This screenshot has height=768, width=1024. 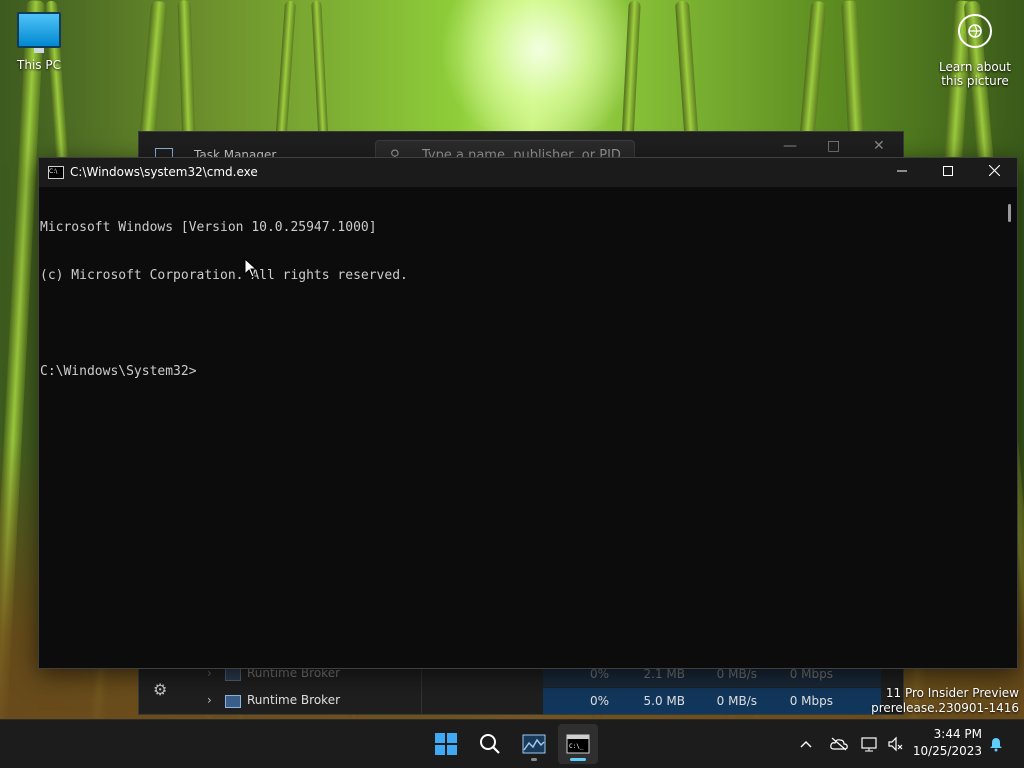 I want to click on volume-muted-icon, so click(x=895, y=744).